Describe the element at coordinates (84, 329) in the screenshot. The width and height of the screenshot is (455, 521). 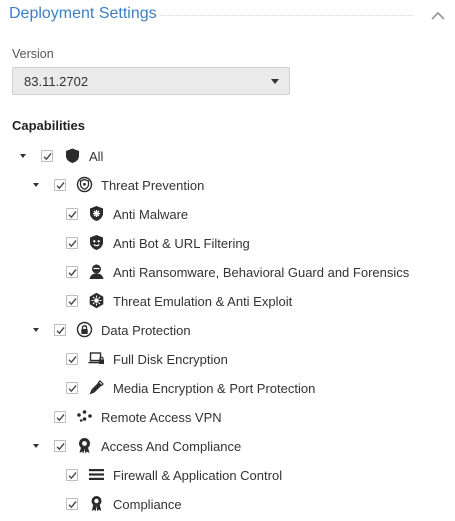
I see `data-protection-icon` at that location.